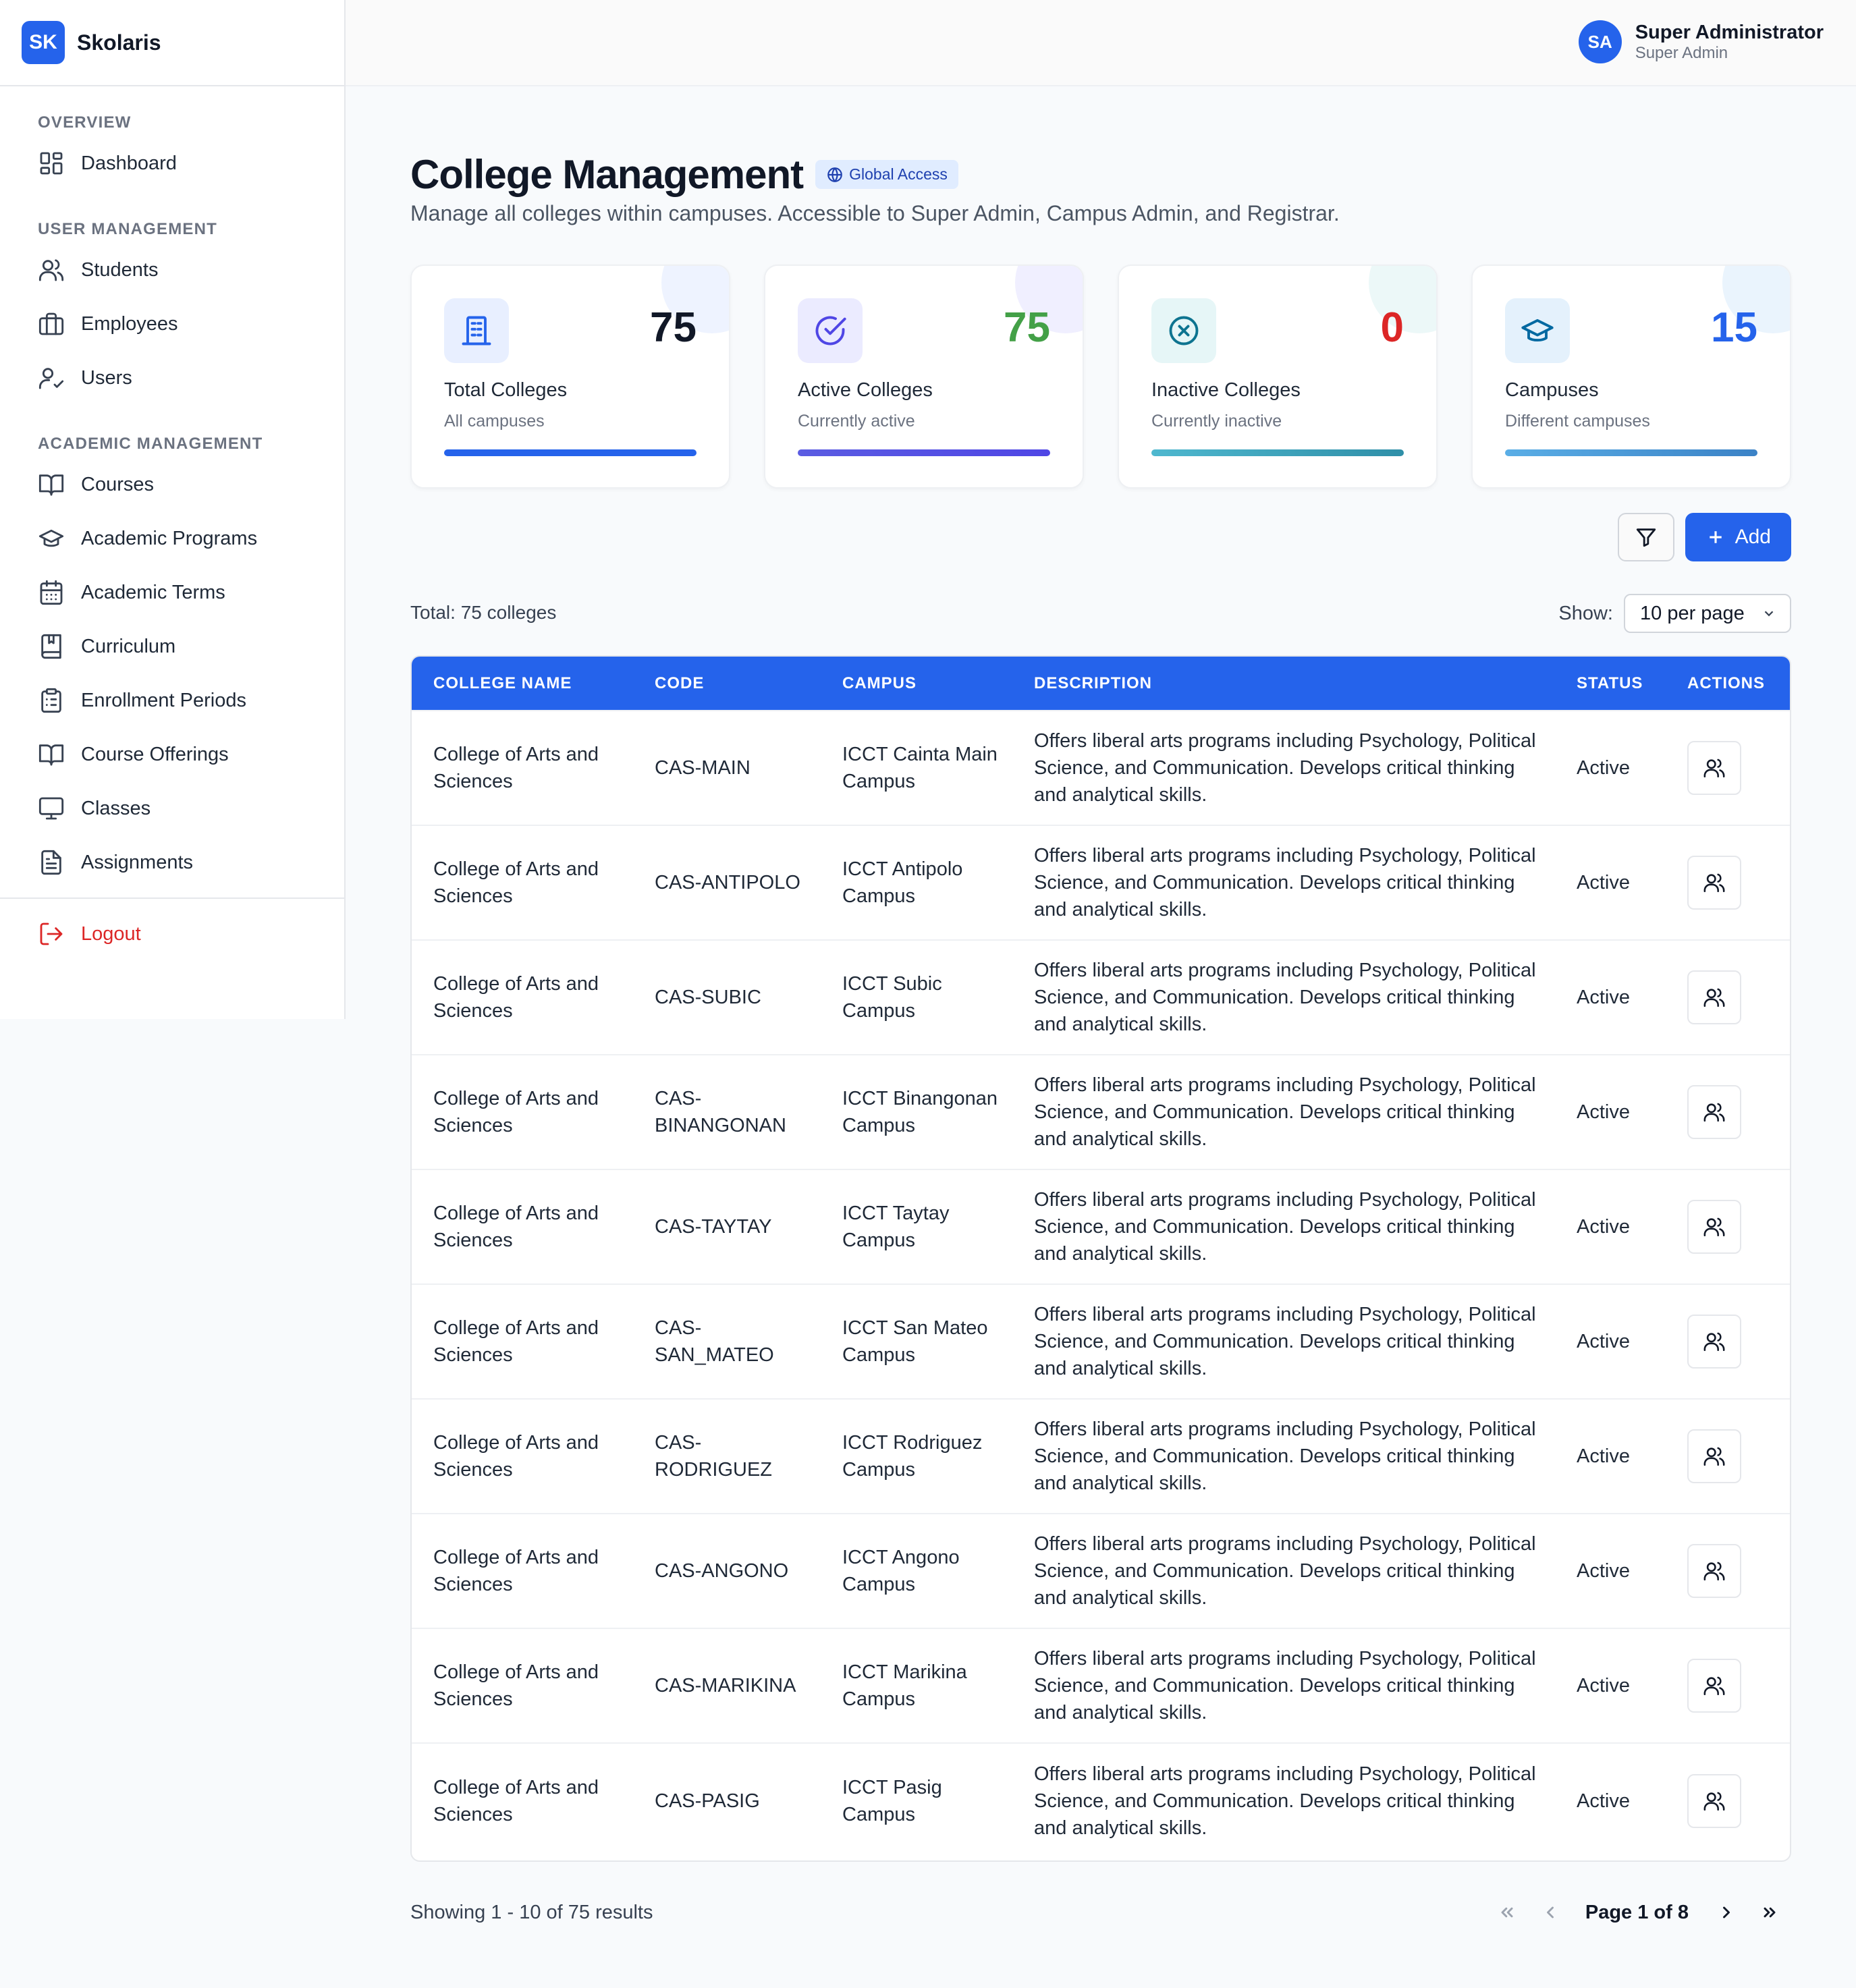 The width and height of the screenshot is (1856, 1988). Describe the element at coordinates (172, 700) in the screenshot. I see `sidebar-item-enrollment-periods: Enrollment Periods` at that location.